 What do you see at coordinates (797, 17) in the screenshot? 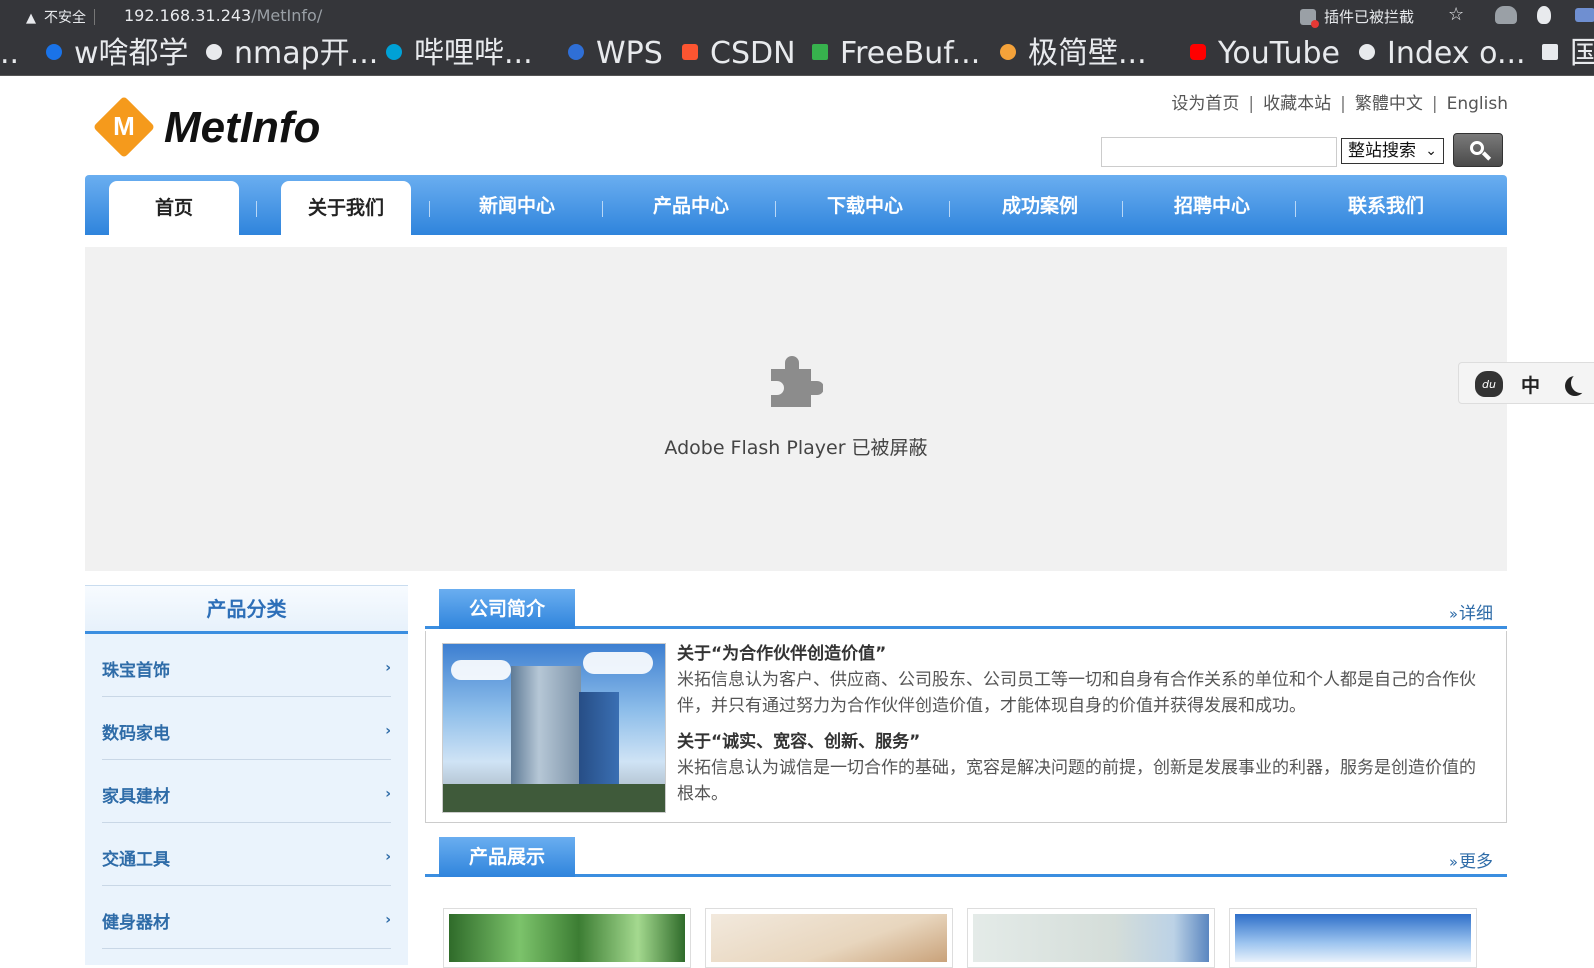
I see `browser-toolbar: ▲ 不安全 192.168.31.243/MetInfo/ 插件已被拦截 ☆` at bounding box center [797, 17].